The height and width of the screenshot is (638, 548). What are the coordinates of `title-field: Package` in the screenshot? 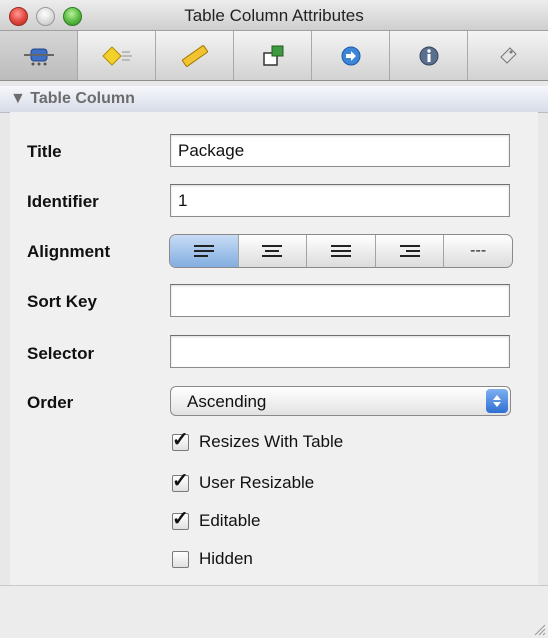 It's located at (340, 150).